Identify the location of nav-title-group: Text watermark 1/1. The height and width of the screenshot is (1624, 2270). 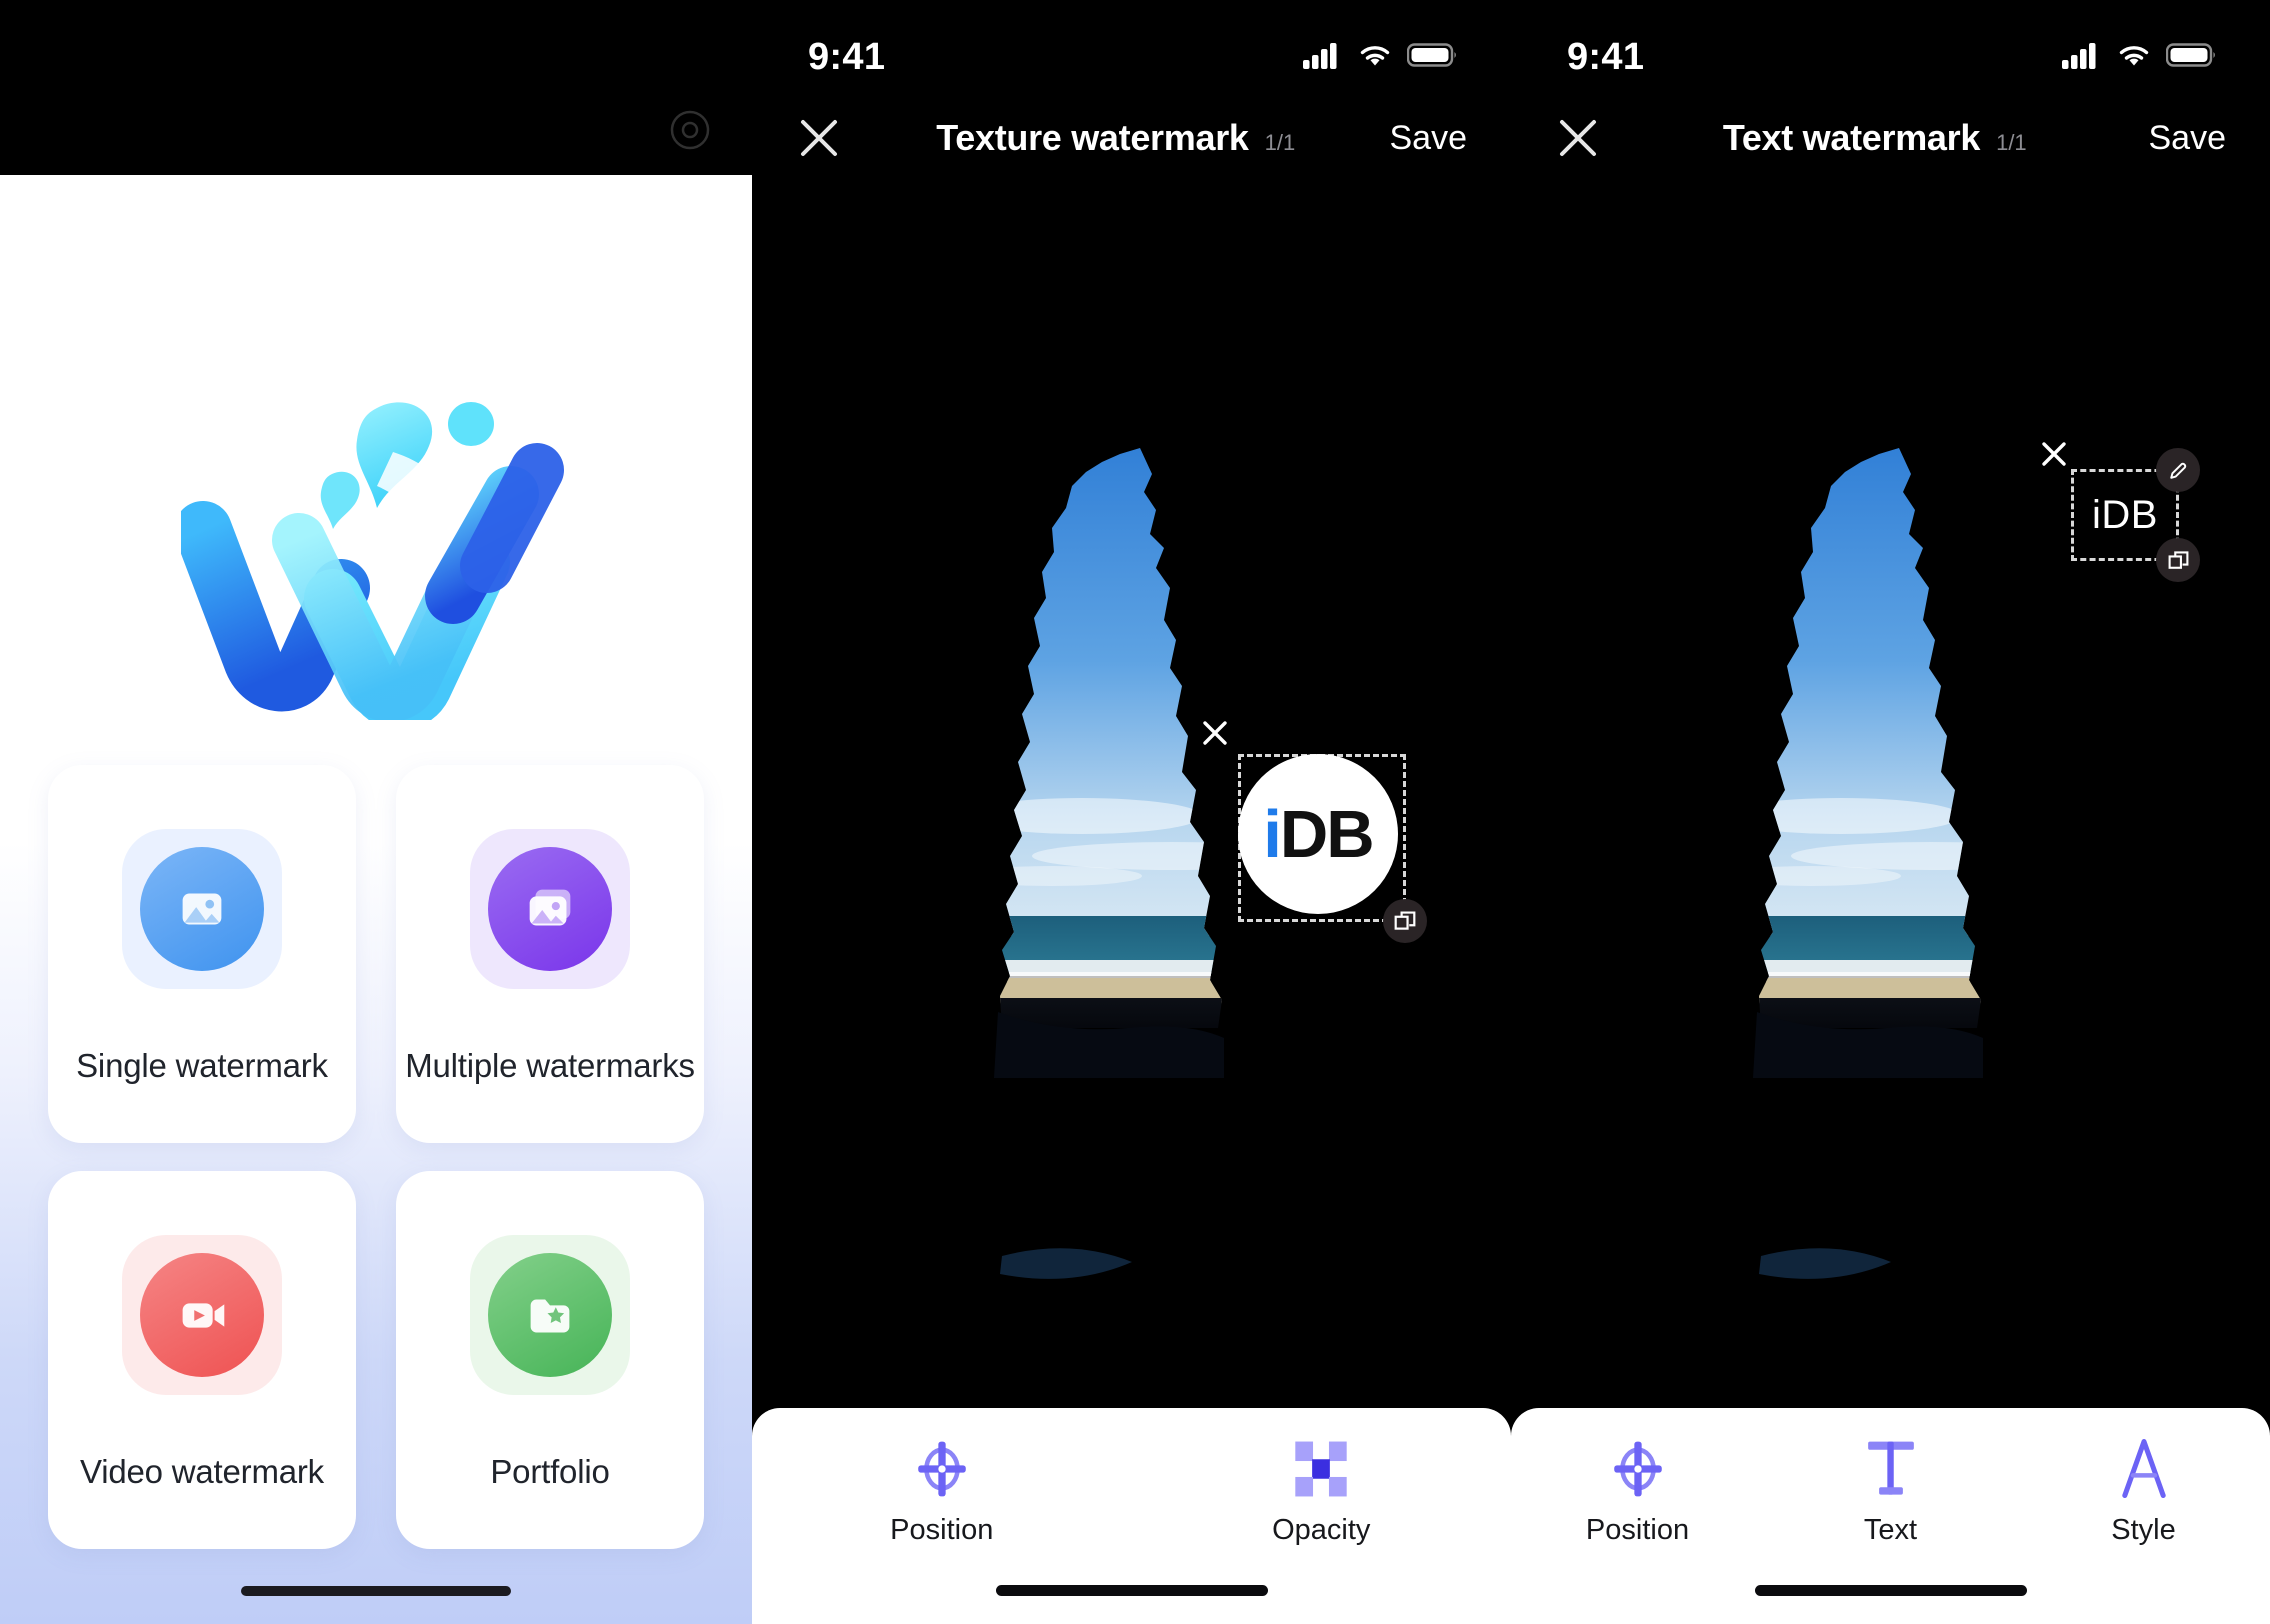
(1875, 138).